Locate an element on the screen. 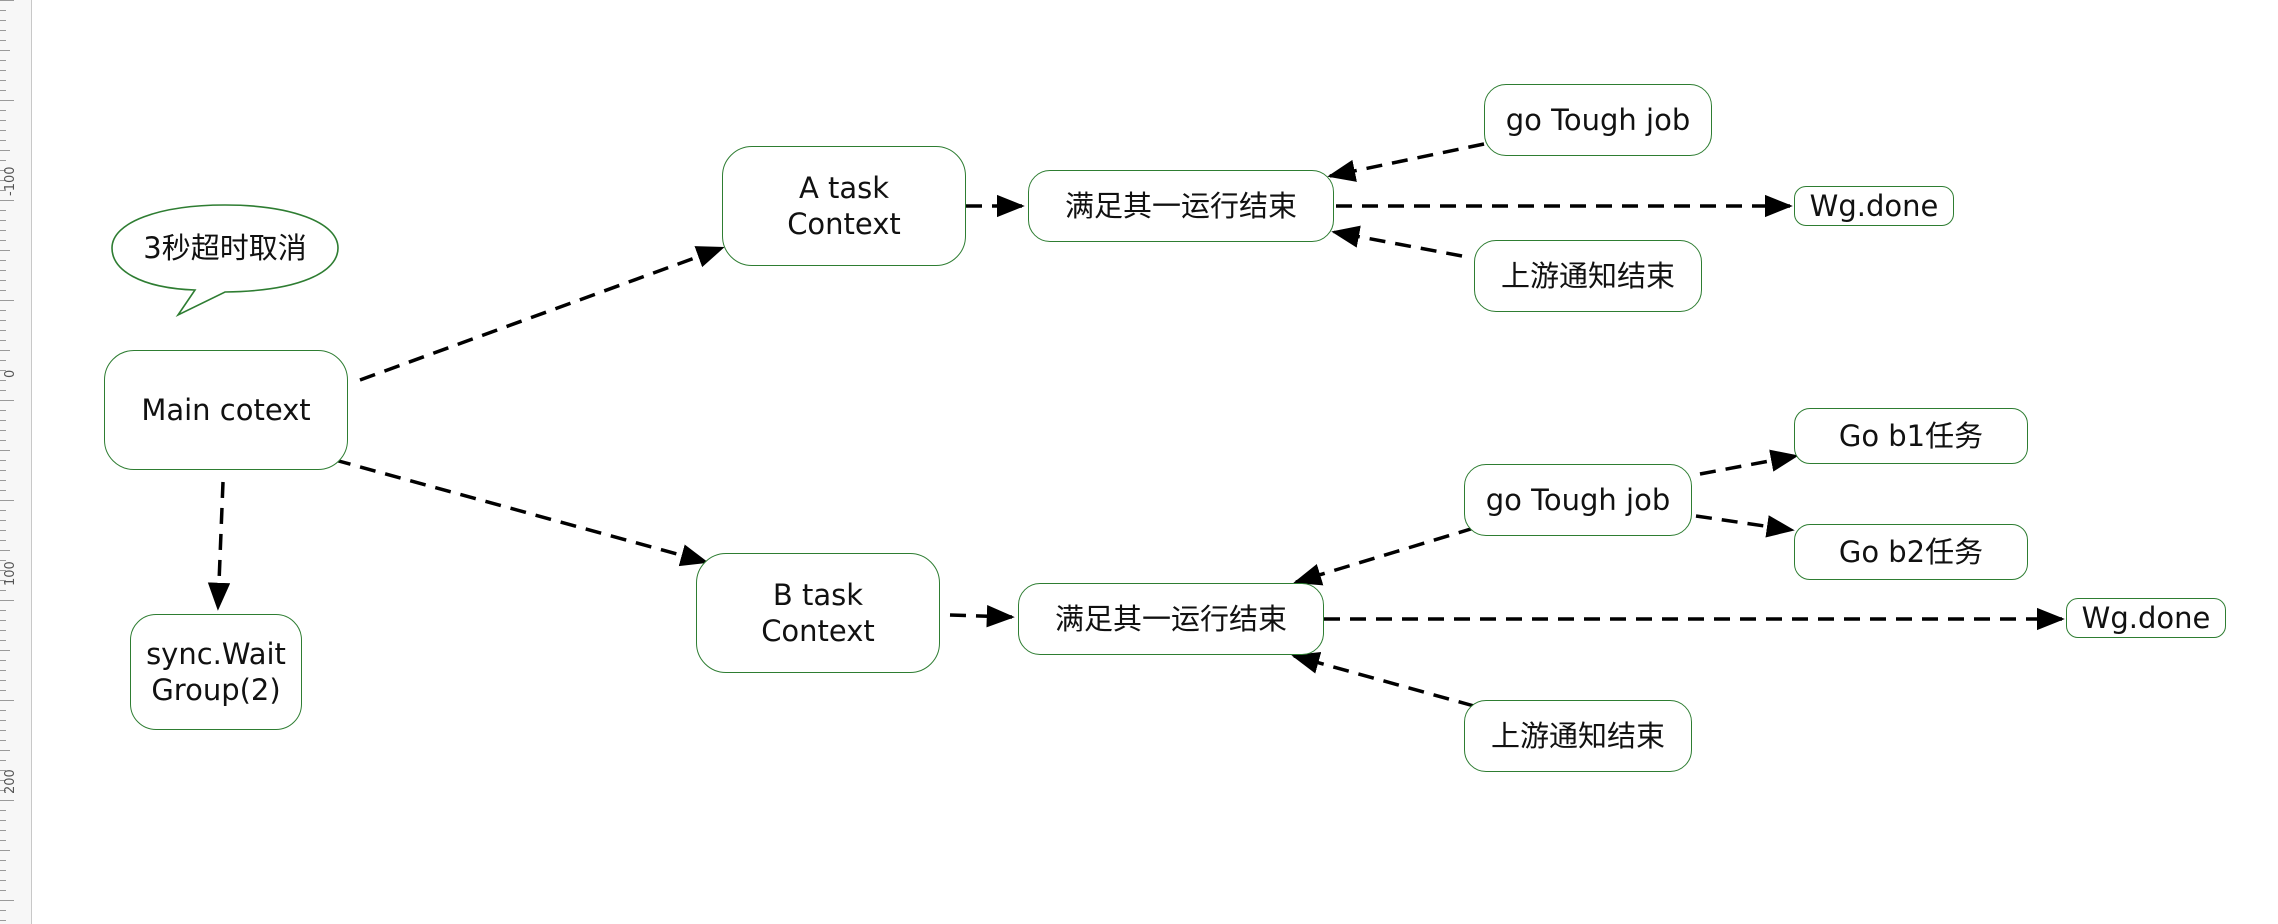 The width and height of the screenshot is (2278, 924). arrow-a-upstream-to-satisfy is located at coordinates (1397, 241).